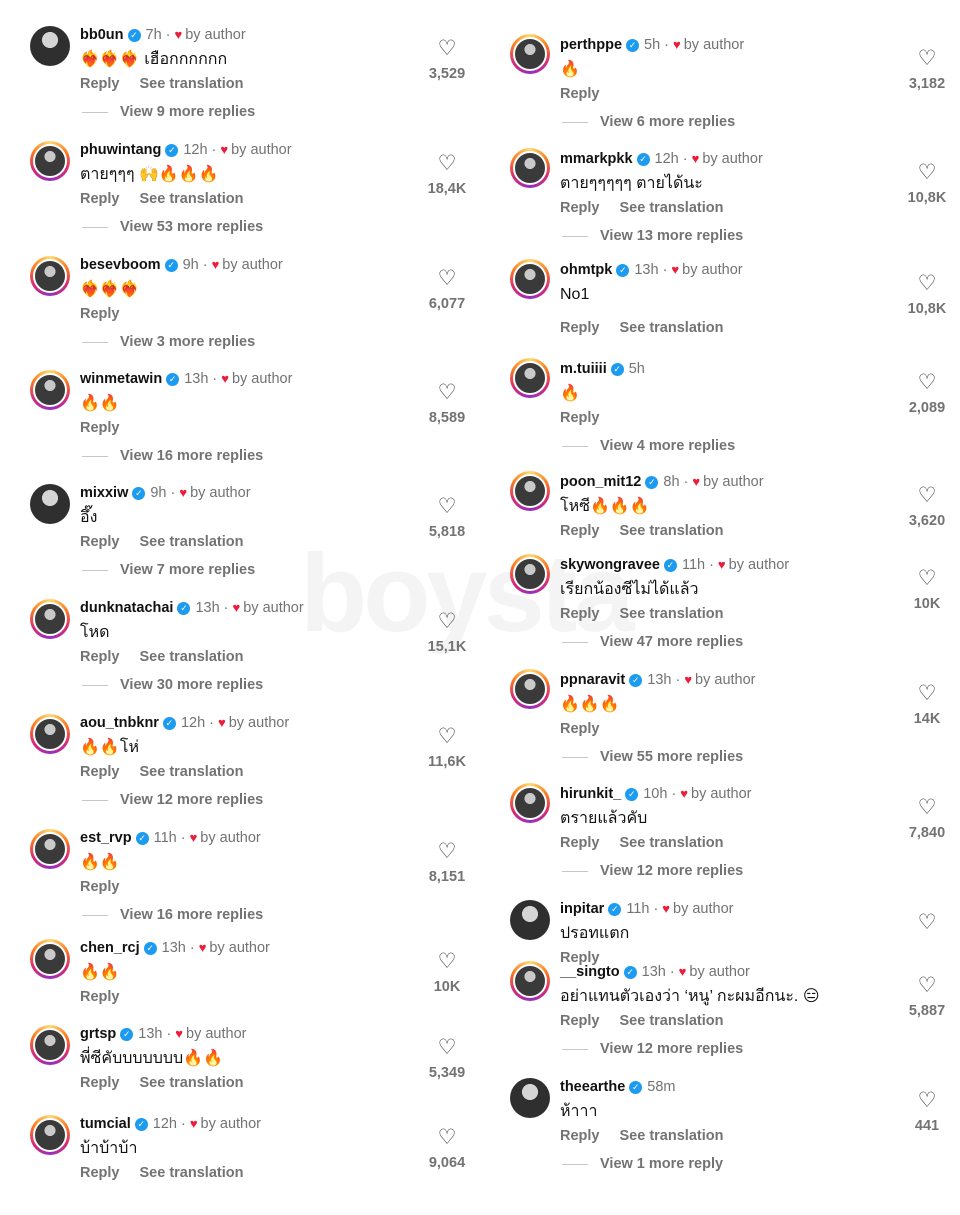  I want to click on view-more-replies-button: View 13 more replies, so click(652, 236).